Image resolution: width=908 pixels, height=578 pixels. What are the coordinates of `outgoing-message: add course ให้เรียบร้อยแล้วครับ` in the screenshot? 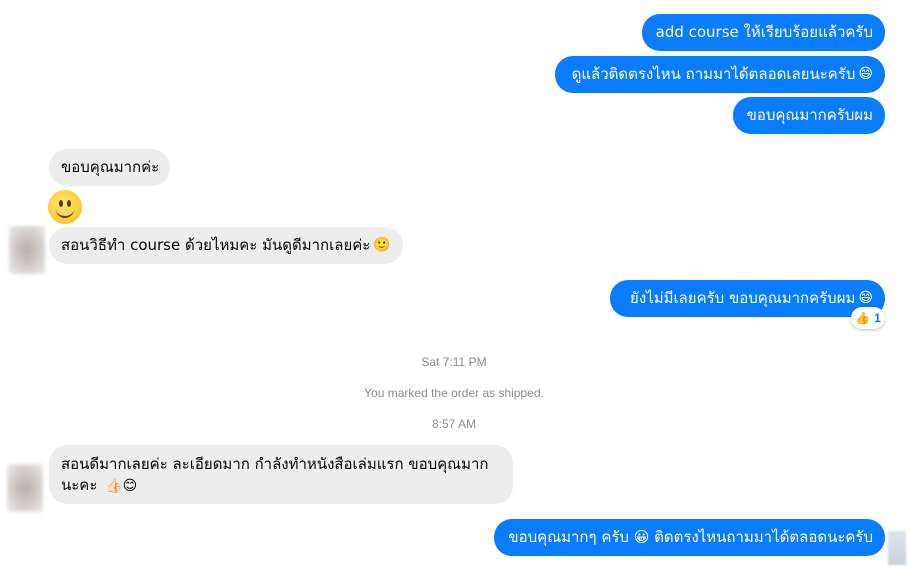 It's located at (763, 32).